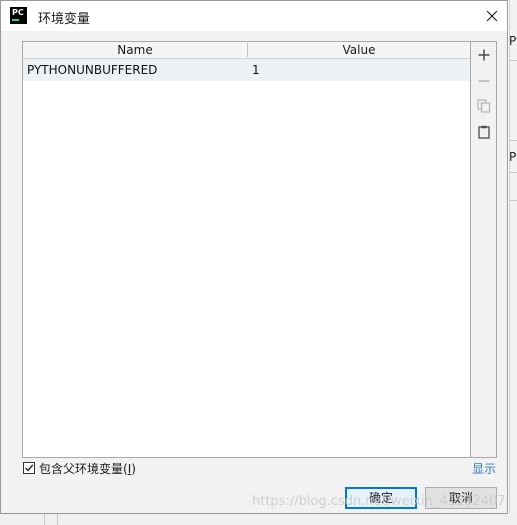  I want to click on table-toolbar, so click(484, 249).